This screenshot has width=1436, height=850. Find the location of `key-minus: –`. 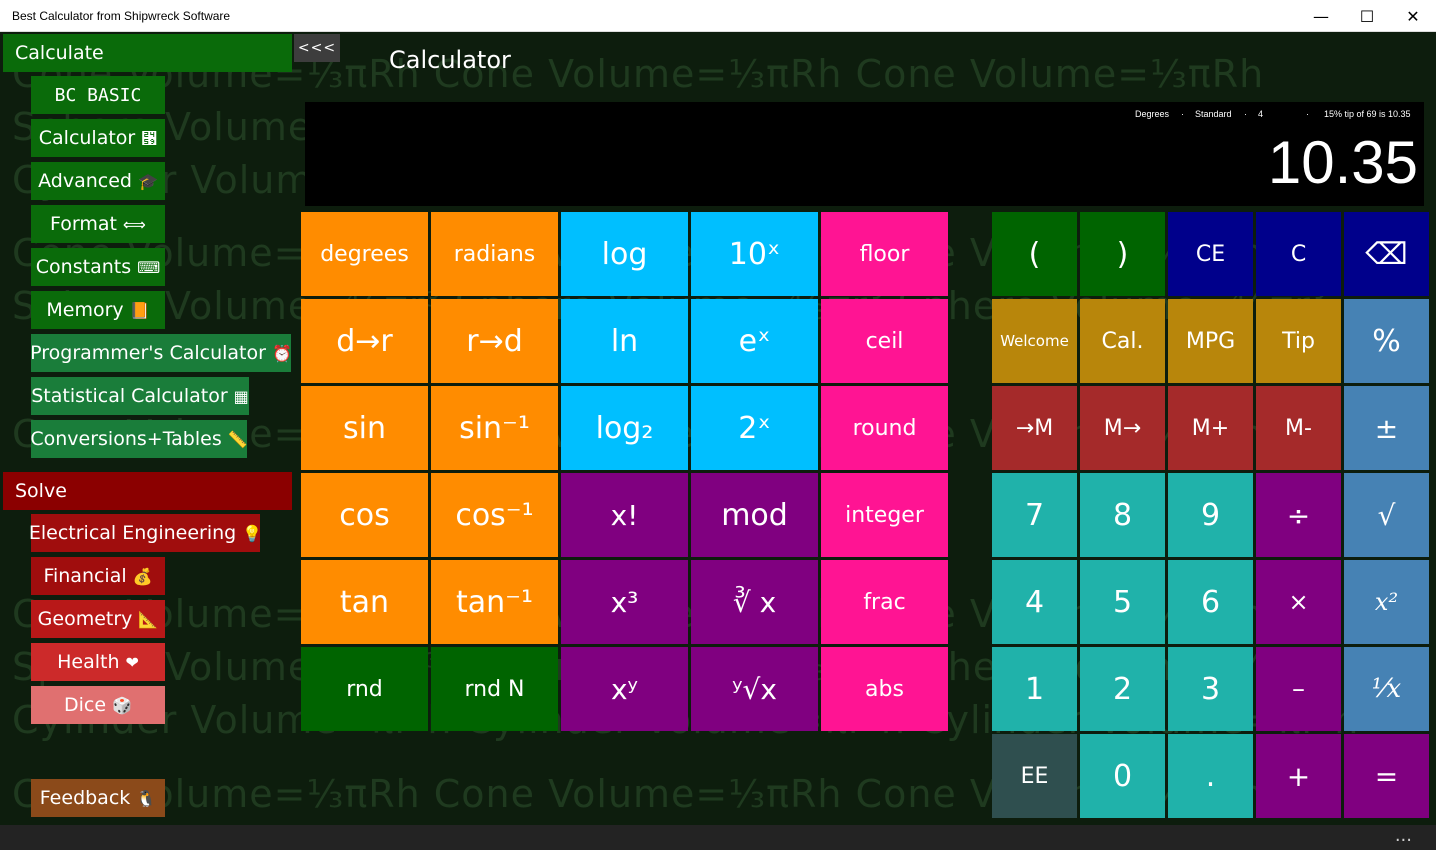

key-minus: – is located at coordinates (1298, 689).